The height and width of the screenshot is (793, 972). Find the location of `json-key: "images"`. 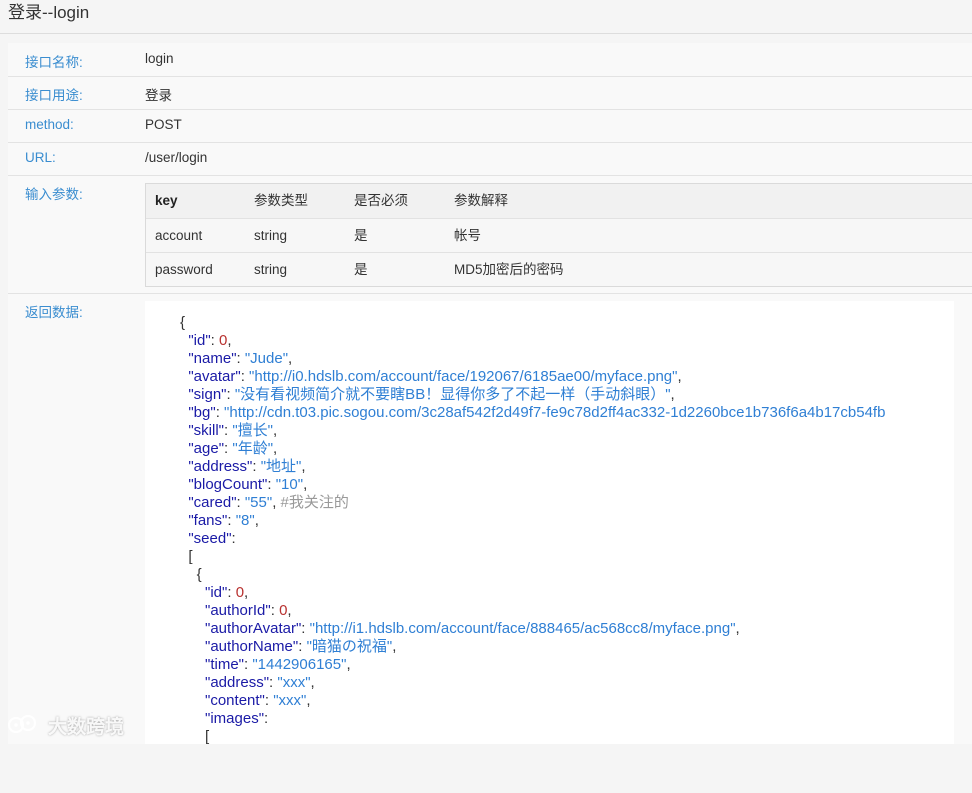

json-key: "images" is located at coordinates (235, 718).